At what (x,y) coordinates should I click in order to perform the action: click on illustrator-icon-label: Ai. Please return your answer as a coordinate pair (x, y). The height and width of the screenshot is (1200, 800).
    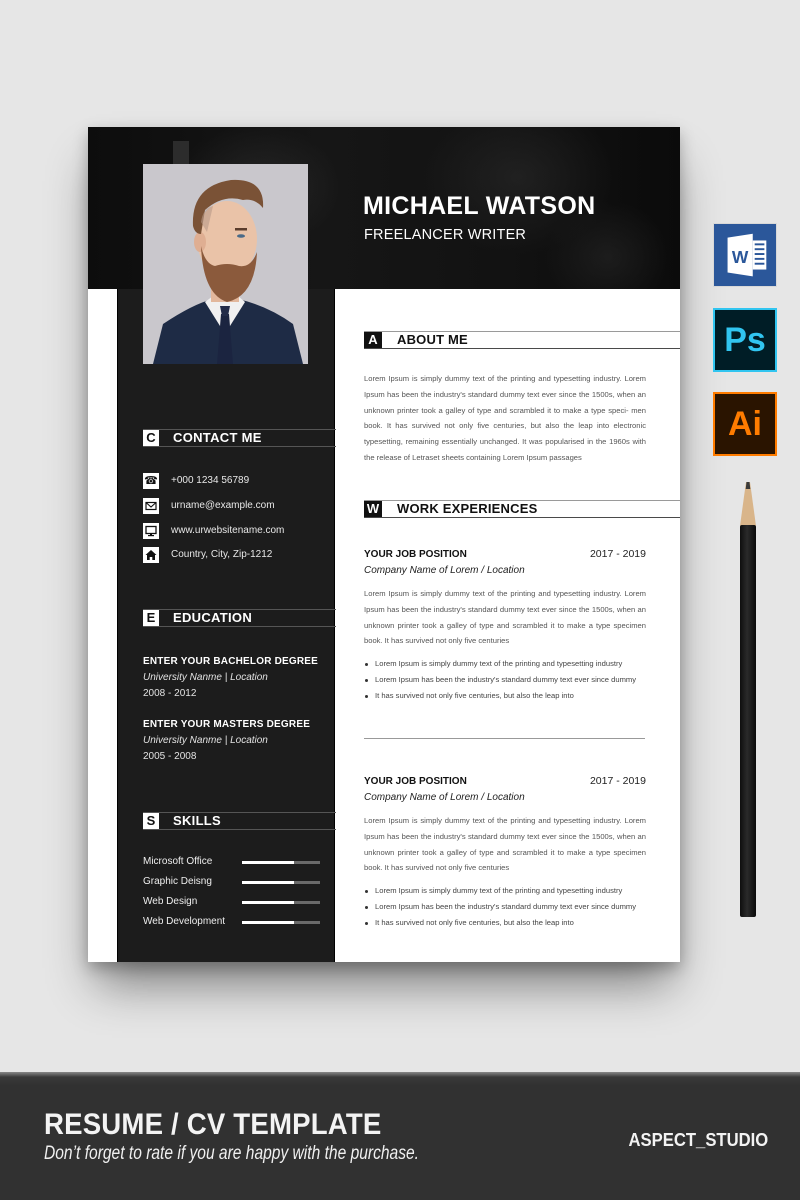
    Looking at the image, I should click on (745, 423).